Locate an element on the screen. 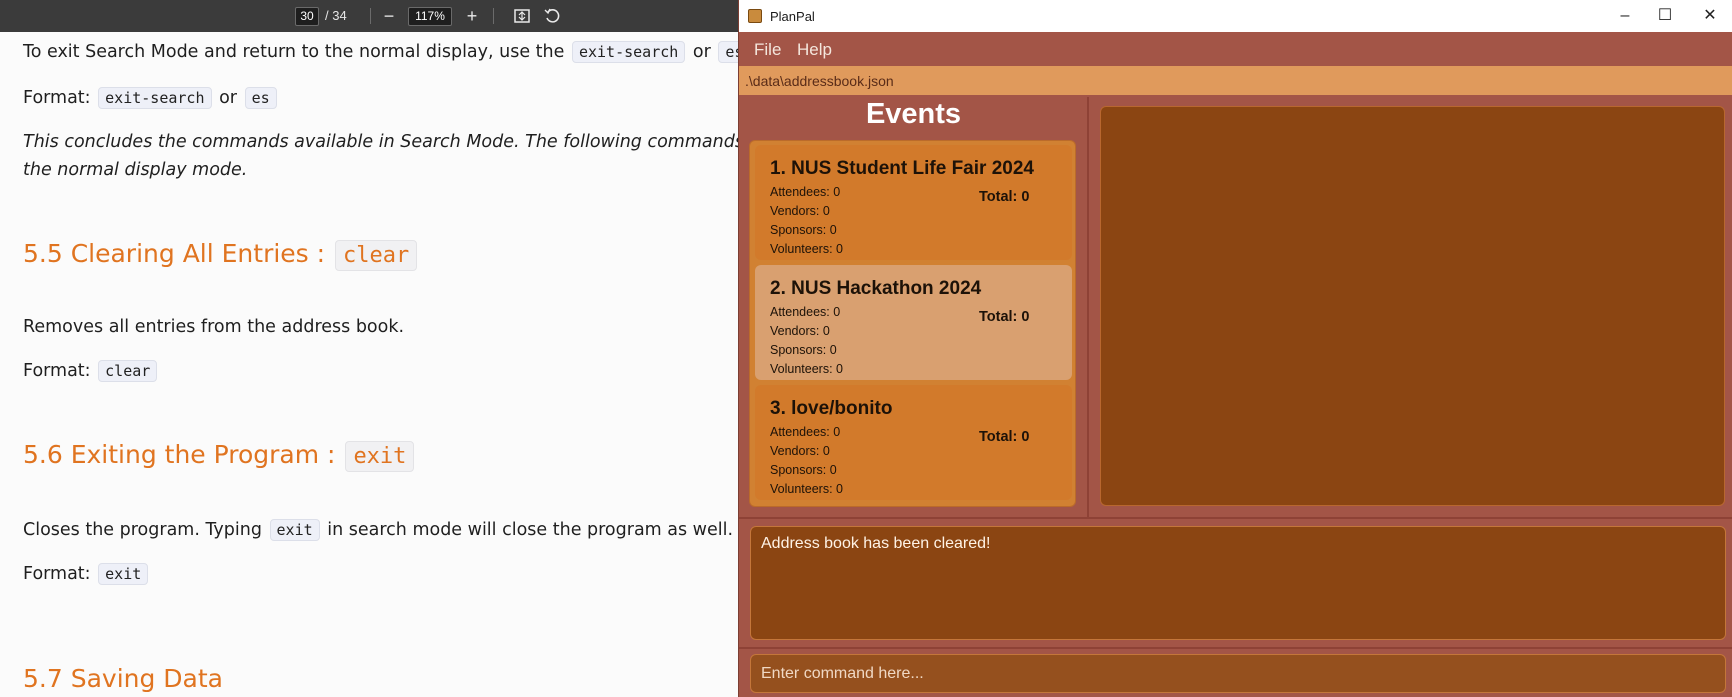  event-name: 3. love/bonito is located at coordinates (831, 408).